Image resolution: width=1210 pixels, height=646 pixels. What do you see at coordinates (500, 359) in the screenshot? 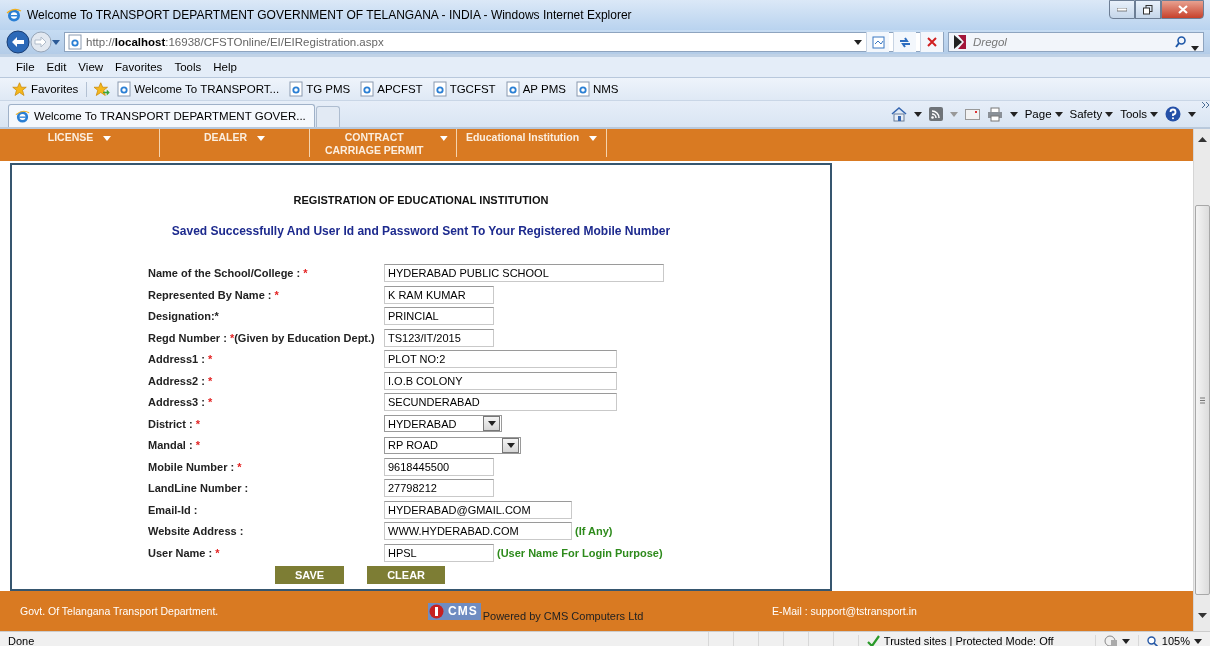
I see `text-field: PLOT NO:2` at bounding box center [500, 359].